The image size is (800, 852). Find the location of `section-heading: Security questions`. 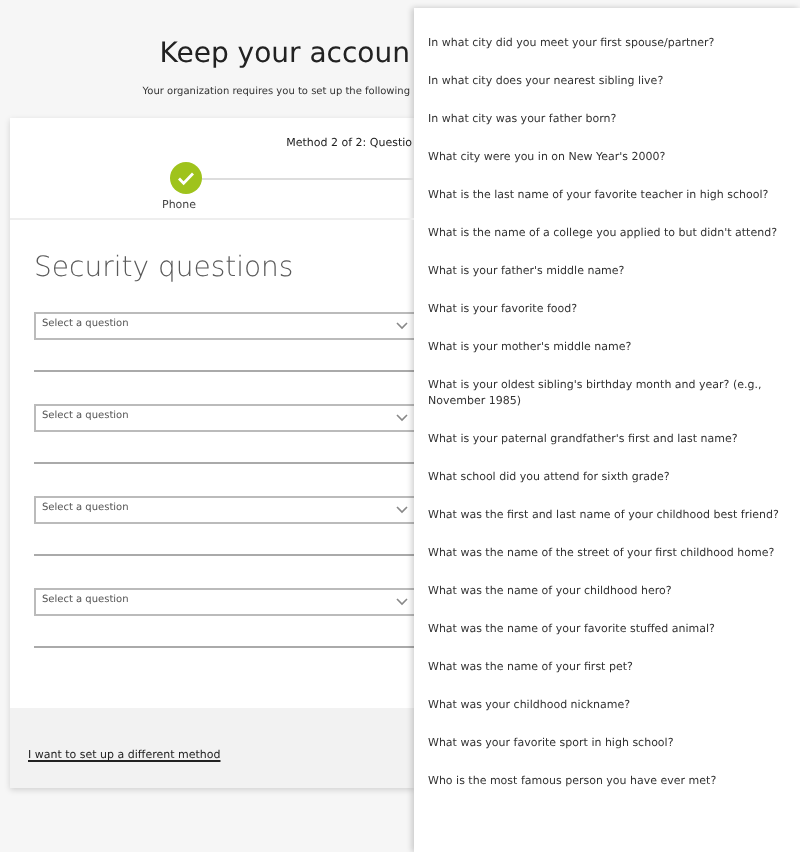

section-heading: Security questions is located at coordinates (165, 268).